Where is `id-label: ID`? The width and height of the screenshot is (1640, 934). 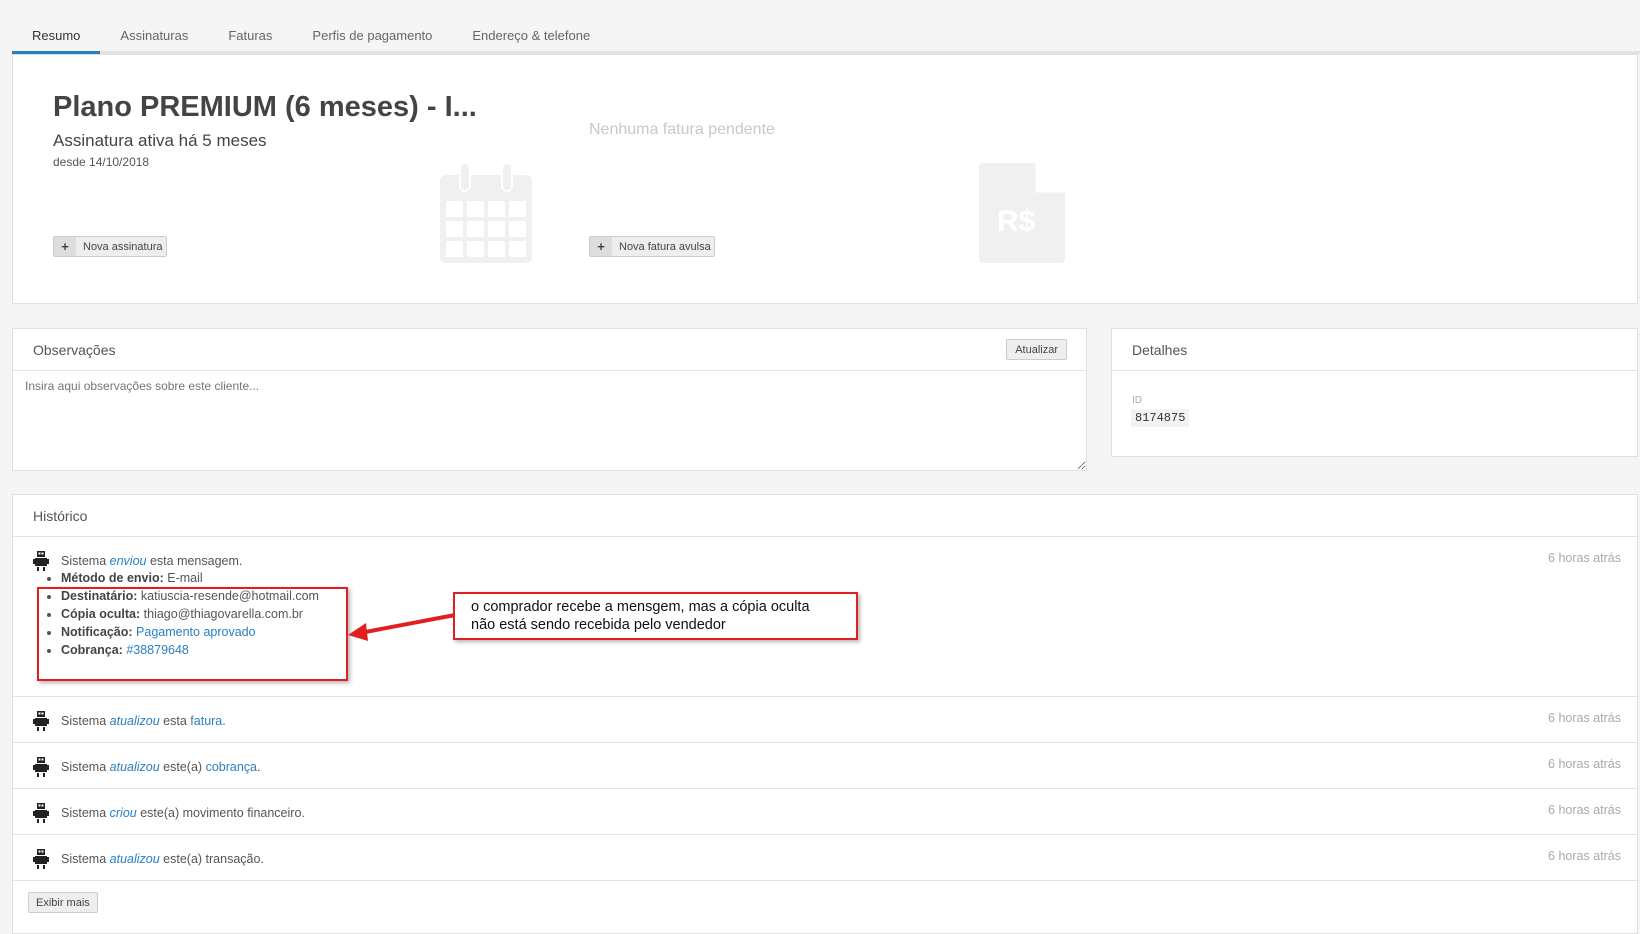
id-label: ID is located at coordinates (1137, 400).